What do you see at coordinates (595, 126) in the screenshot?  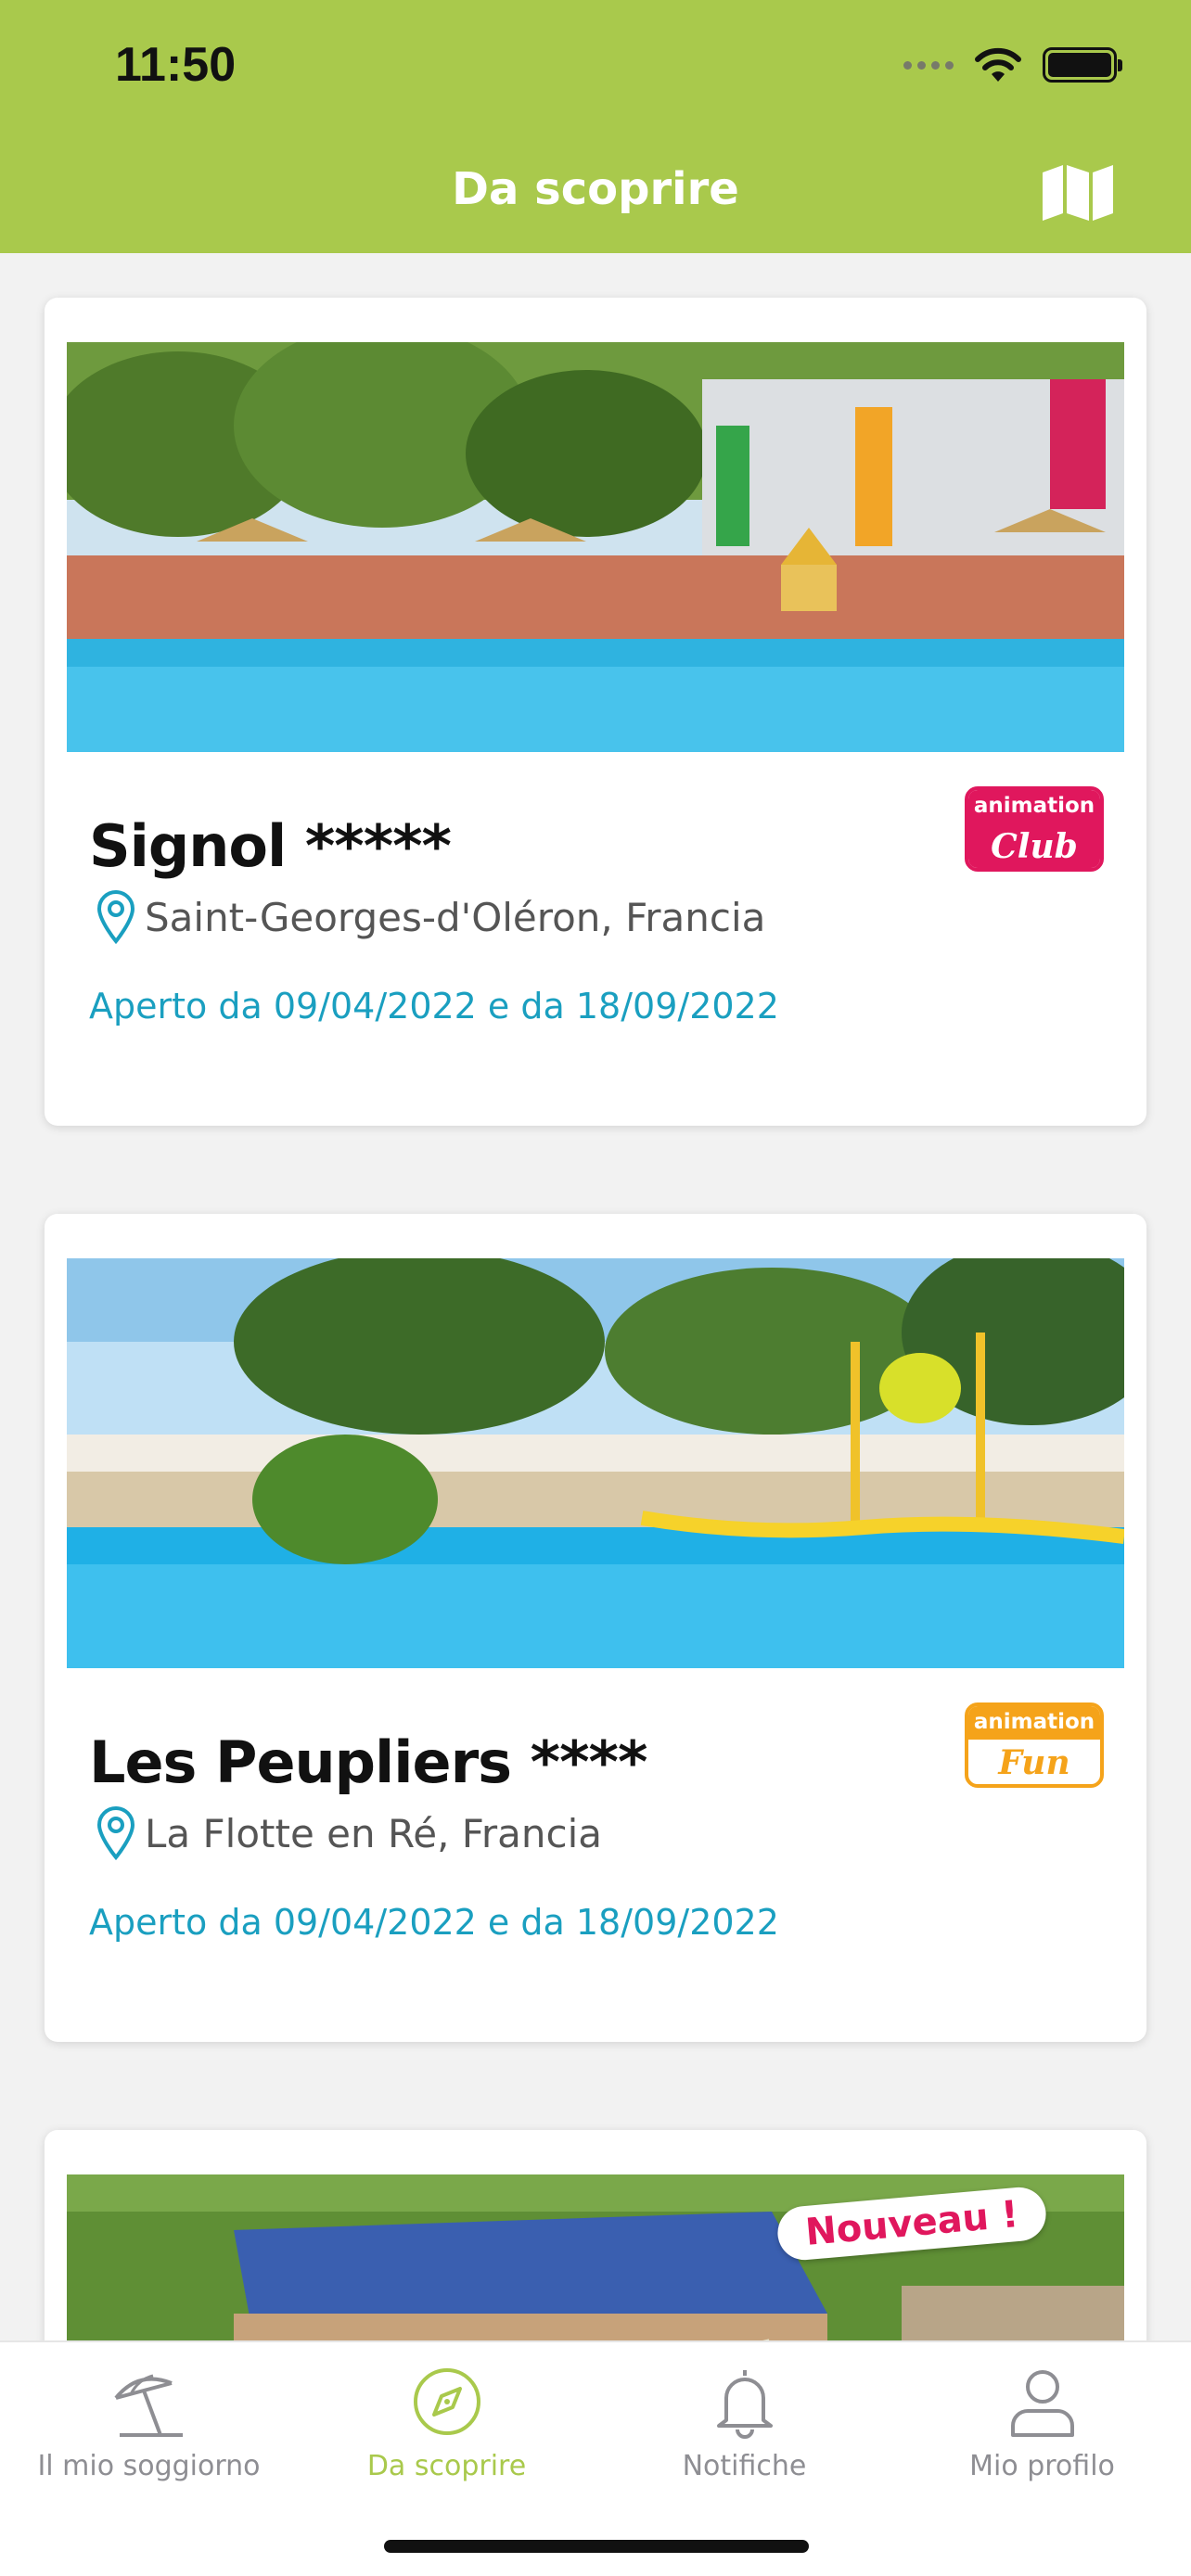 I see `top-bar: 11:50 Da scoprire` at bounding box center [595, 126].